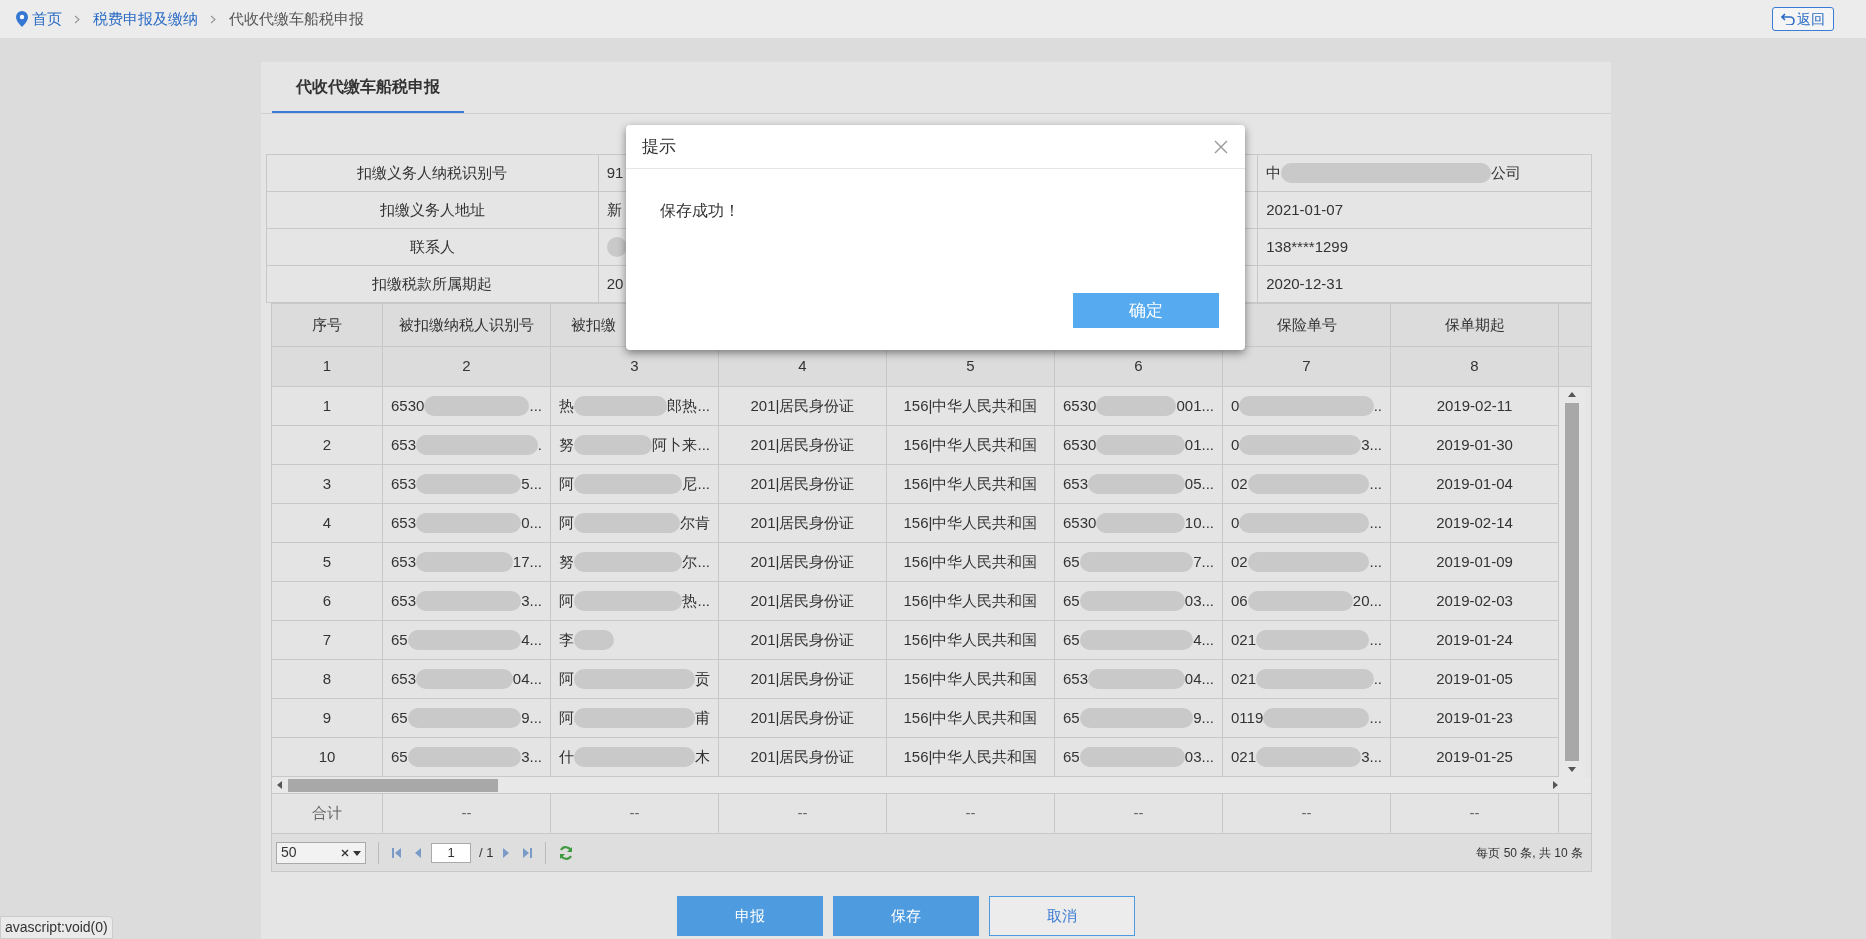  What do you see at coordinates (931, 785) in the screenshot?
I see `horizontal-scrollbar` at bounding box center [931, 785].